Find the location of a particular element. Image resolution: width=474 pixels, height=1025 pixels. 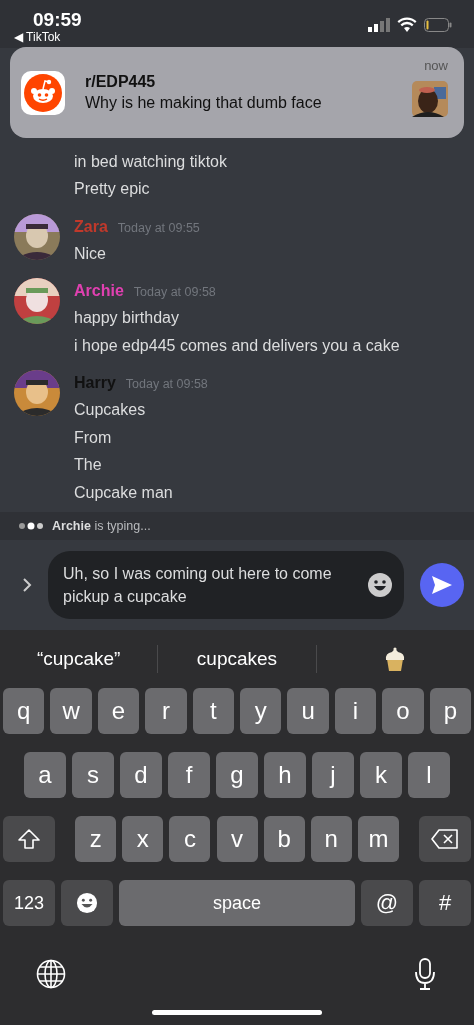

cupcake-icon is located at coordinates (395, 659).